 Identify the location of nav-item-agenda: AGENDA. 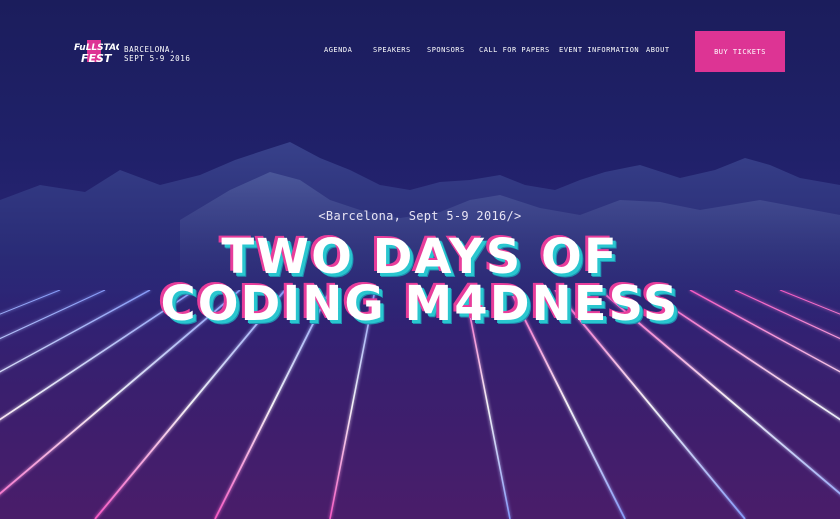
(338, 50).